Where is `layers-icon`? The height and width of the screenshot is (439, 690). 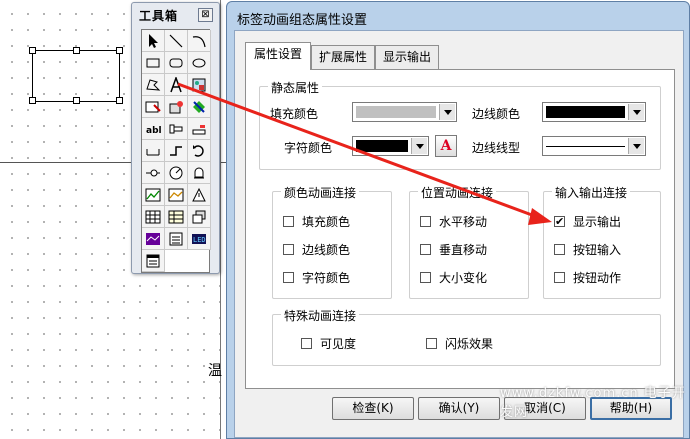
layers-icon is located at coordinates (199, 216).